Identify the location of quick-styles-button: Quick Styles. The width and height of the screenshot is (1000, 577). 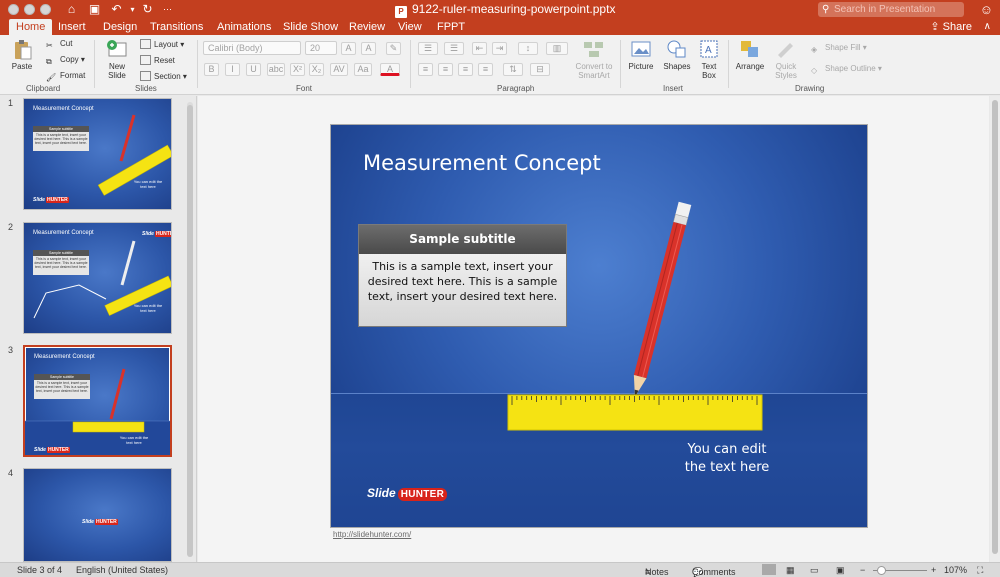
(786, 59).